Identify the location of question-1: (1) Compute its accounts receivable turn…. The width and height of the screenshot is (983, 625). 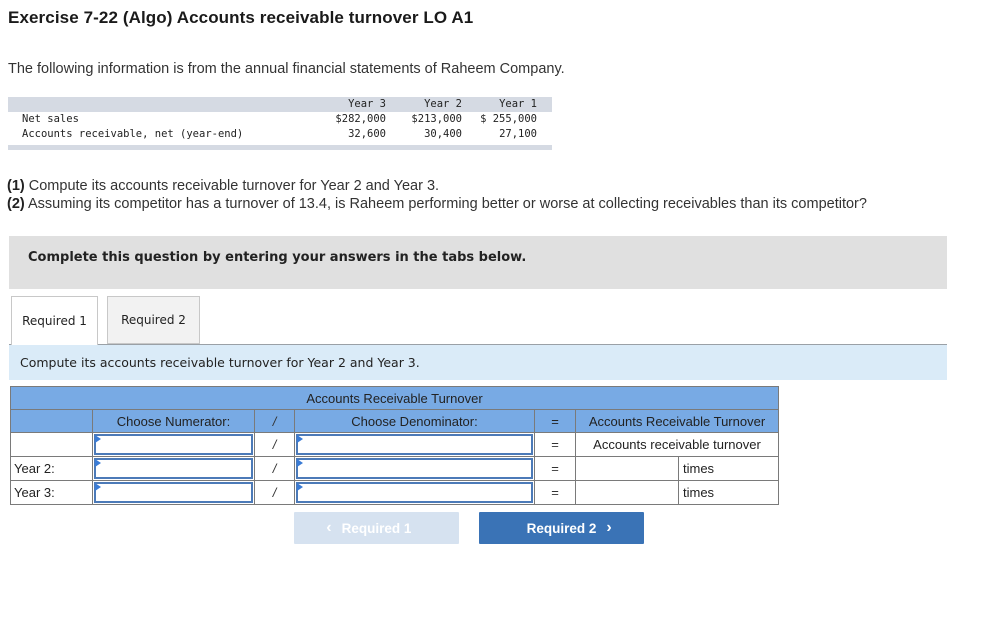
(223, 186).